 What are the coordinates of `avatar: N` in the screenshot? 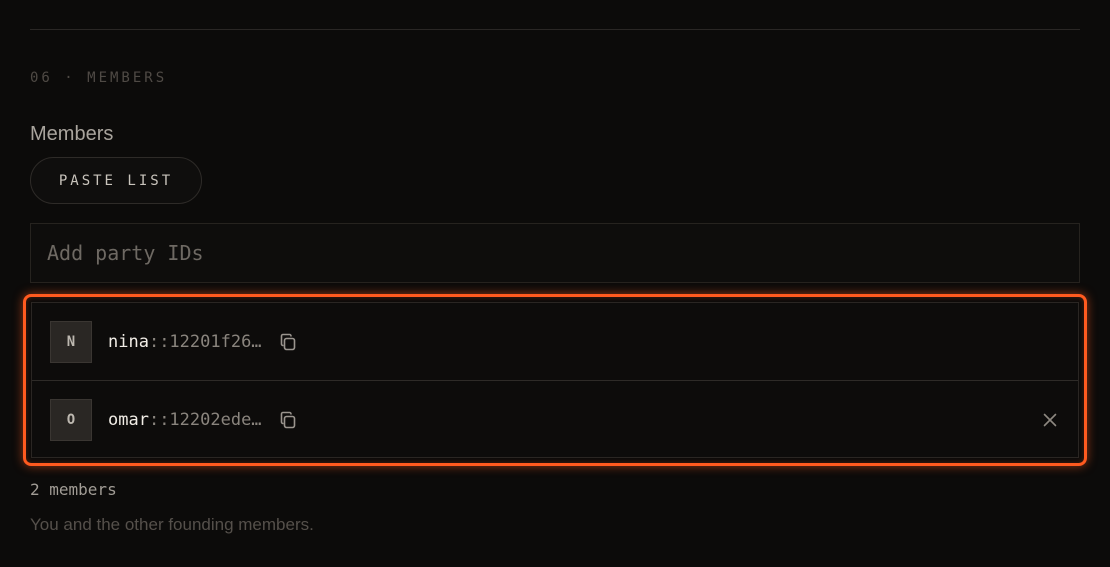 It's located at (71, 341).